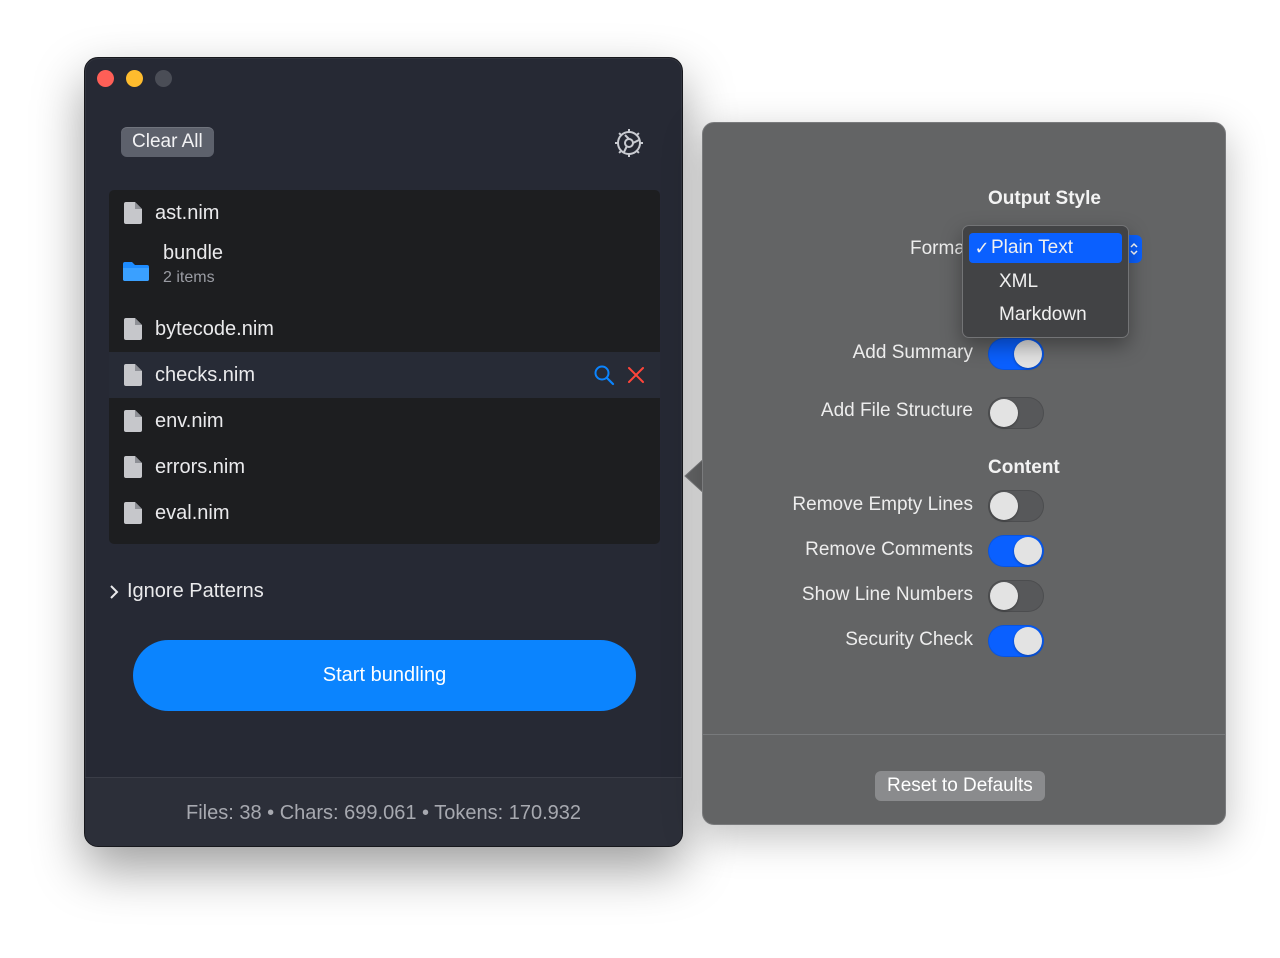 The width and height of the screenshot is (1280, 958). What do you see at coordinates (636, 375) in the screenshot?
I see `close-icon` at bounding box center [636, 375].